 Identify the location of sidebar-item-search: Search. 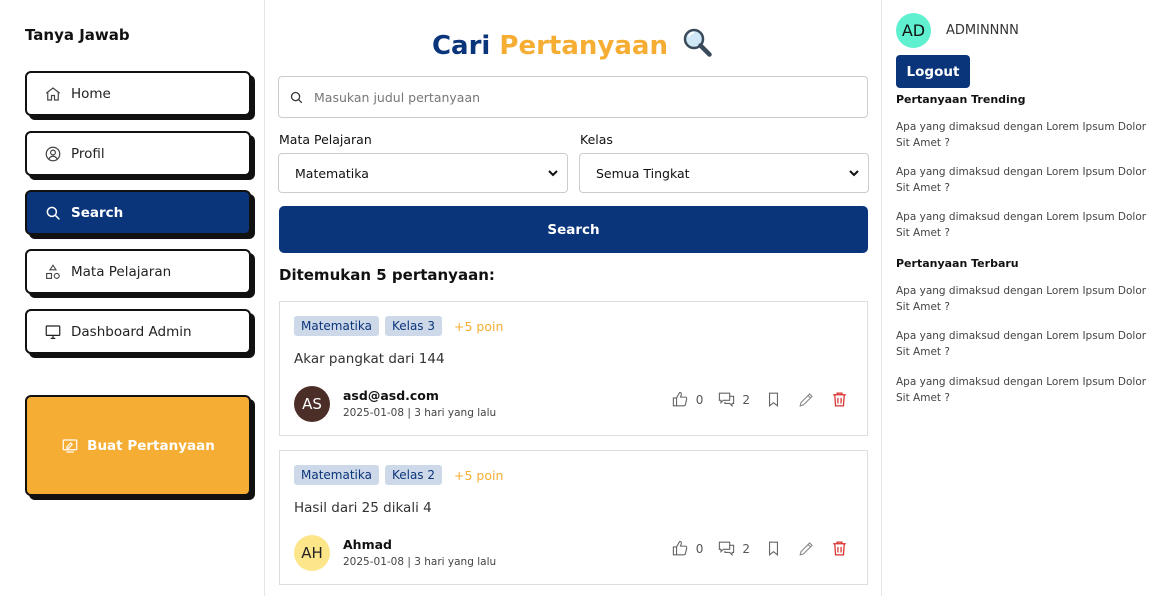
(138, 212).